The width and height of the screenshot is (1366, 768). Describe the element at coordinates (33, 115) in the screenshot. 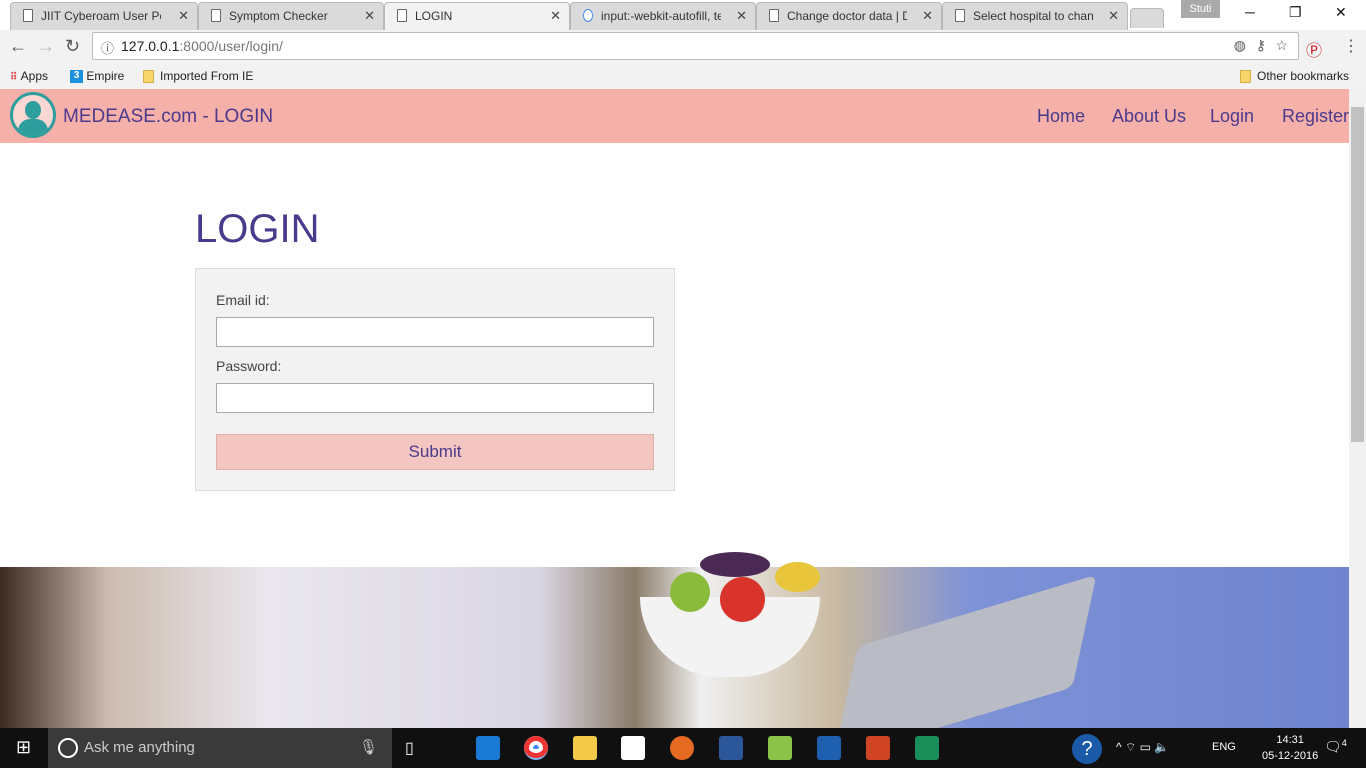

I see `doctor-logo-icon` at that location.